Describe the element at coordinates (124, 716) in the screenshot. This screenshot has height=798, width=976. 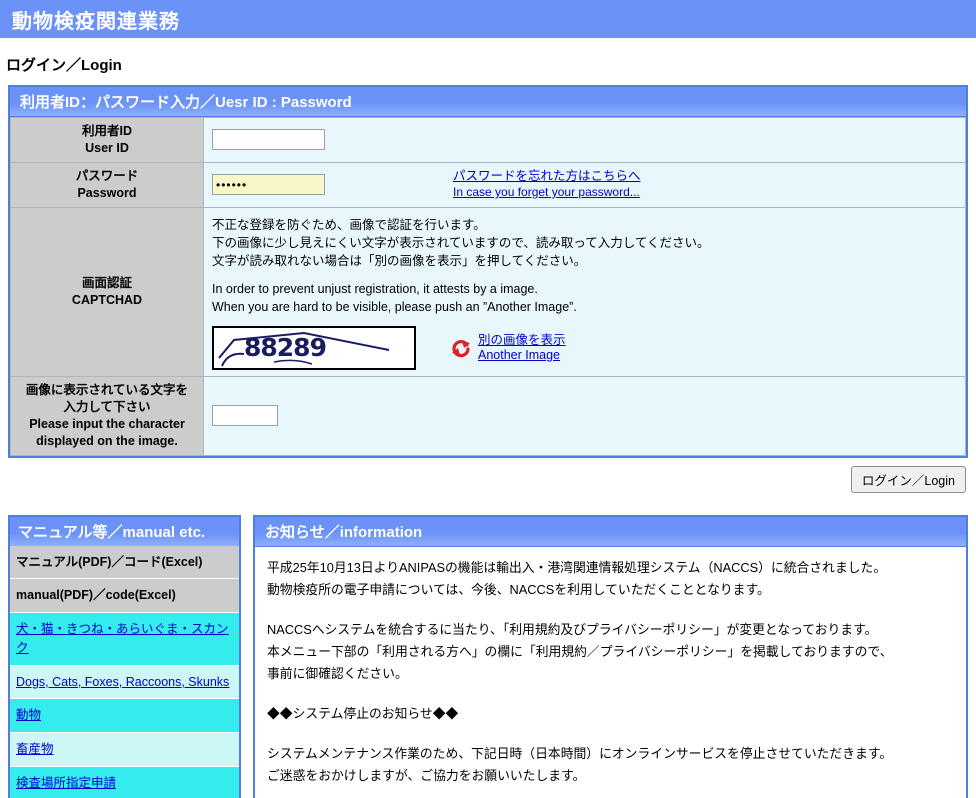
I see `sidebar-menu-link-row: 動物` at that location.